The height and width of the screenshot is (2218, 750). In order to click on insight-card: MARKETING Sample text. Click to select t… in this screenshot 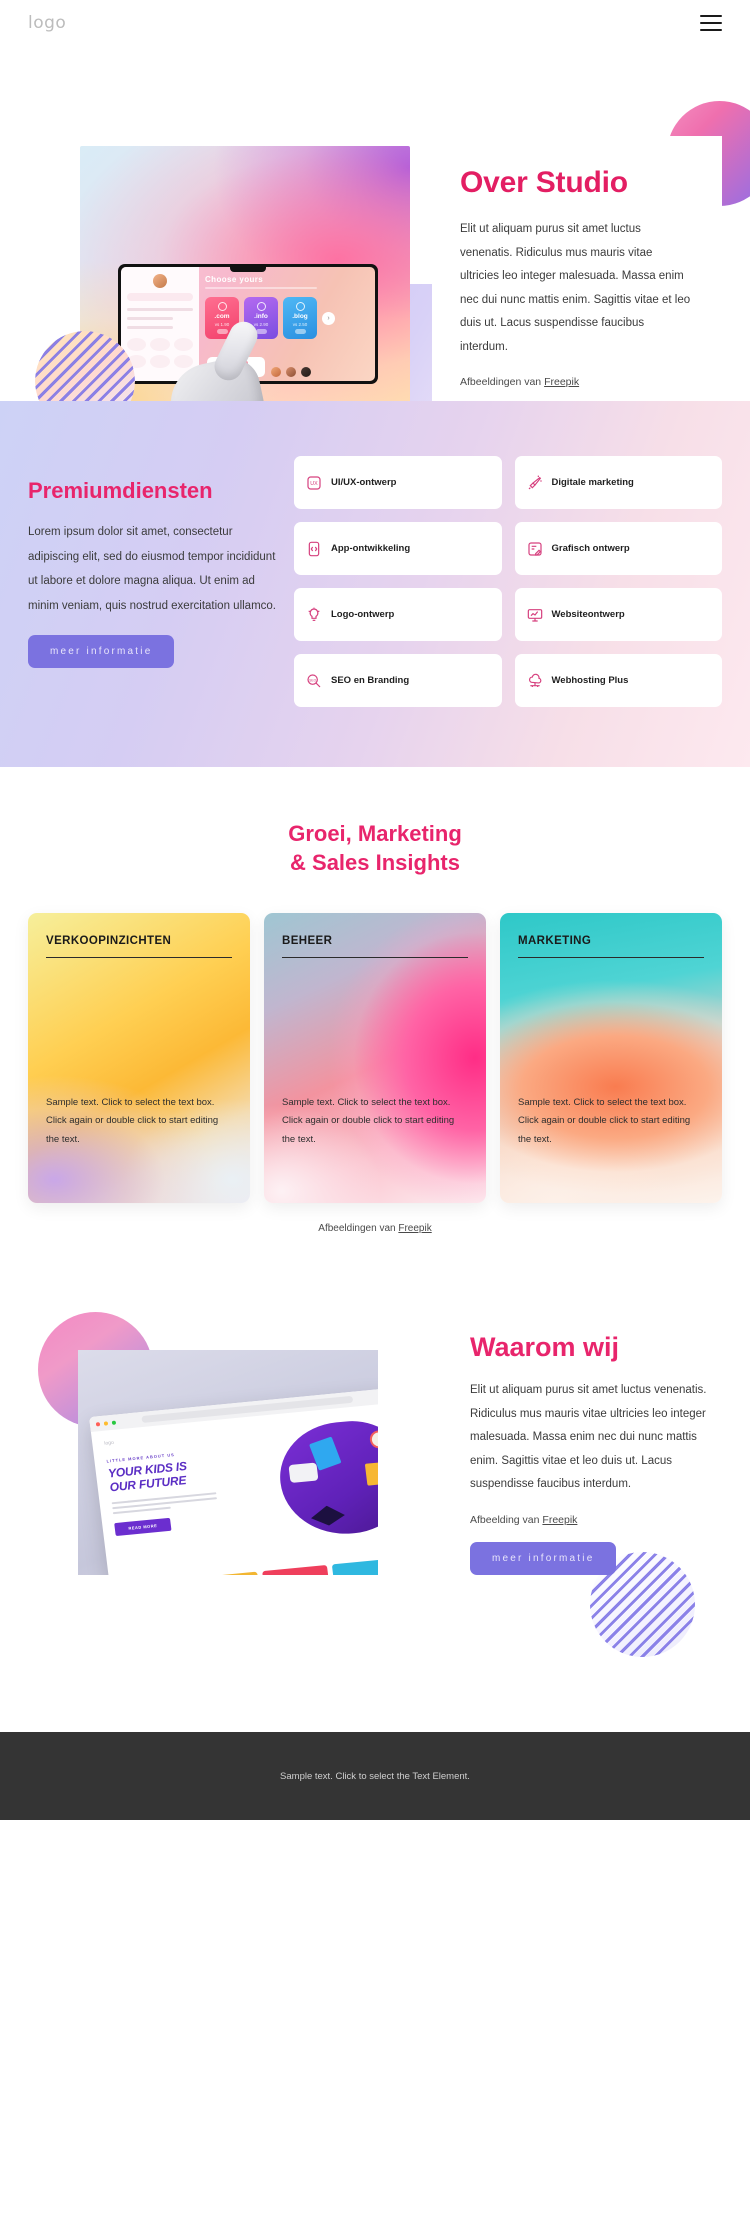, I will do `click(611, 1058)`.